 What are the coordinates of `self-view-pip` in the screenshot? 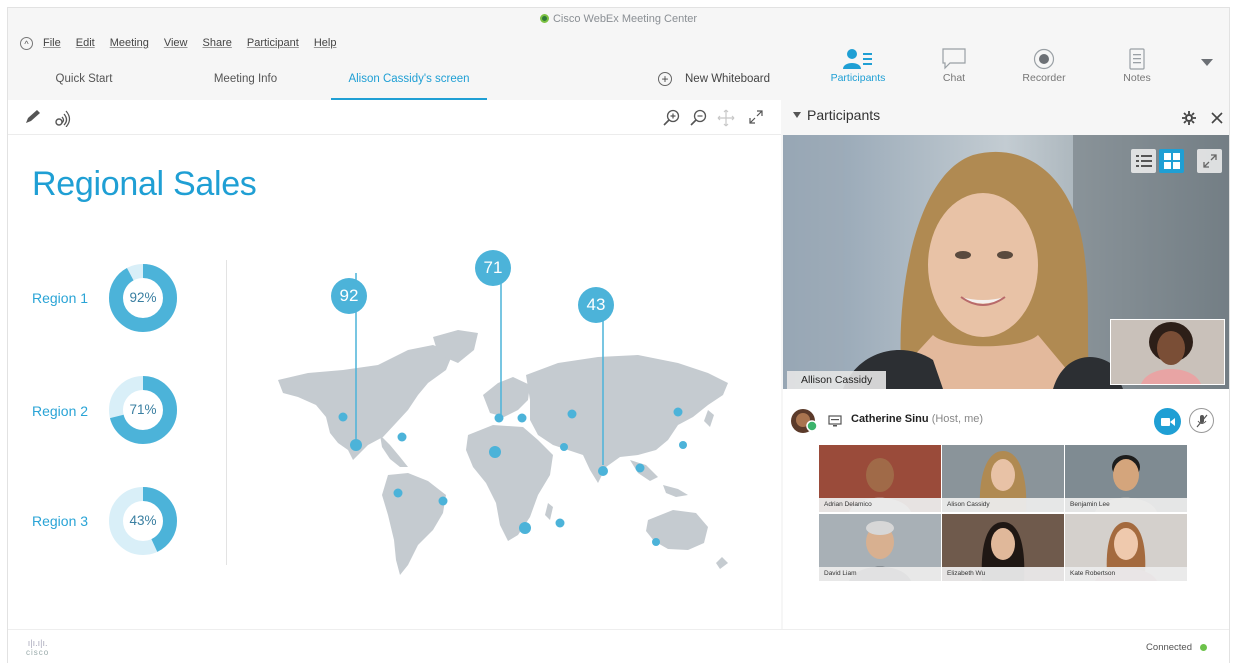 It's located at (1167, 352).